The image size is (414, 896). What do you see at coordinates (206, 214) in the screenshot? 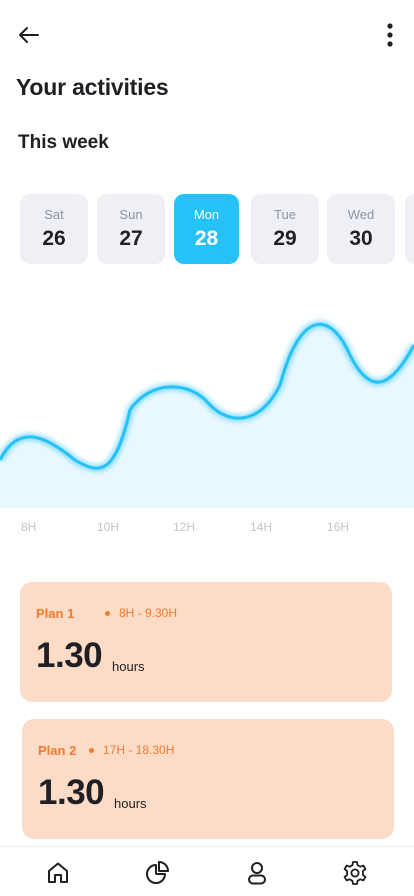
I see `day-name: Mon` at bounding box center [206, 214].